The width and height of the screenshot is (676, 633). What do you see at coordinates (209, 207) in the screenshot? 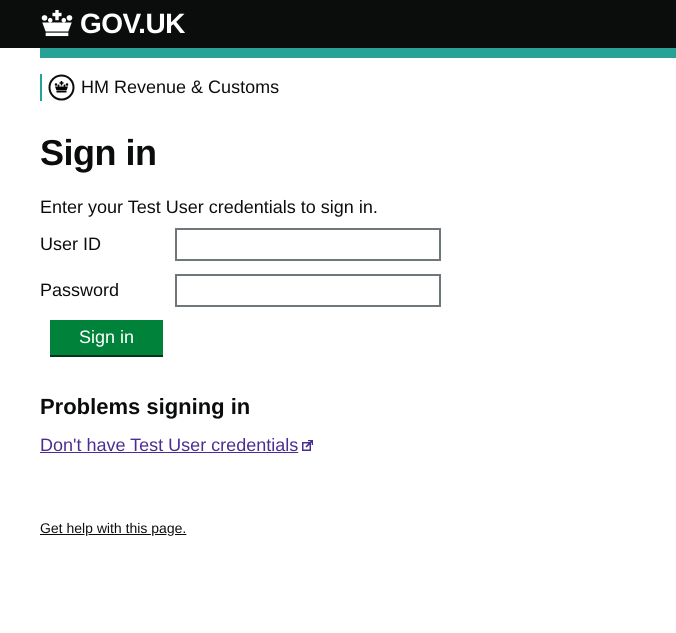
I see `intro-text: Enter your Test User credentials to sign in.` at bounding box center [209, 207].